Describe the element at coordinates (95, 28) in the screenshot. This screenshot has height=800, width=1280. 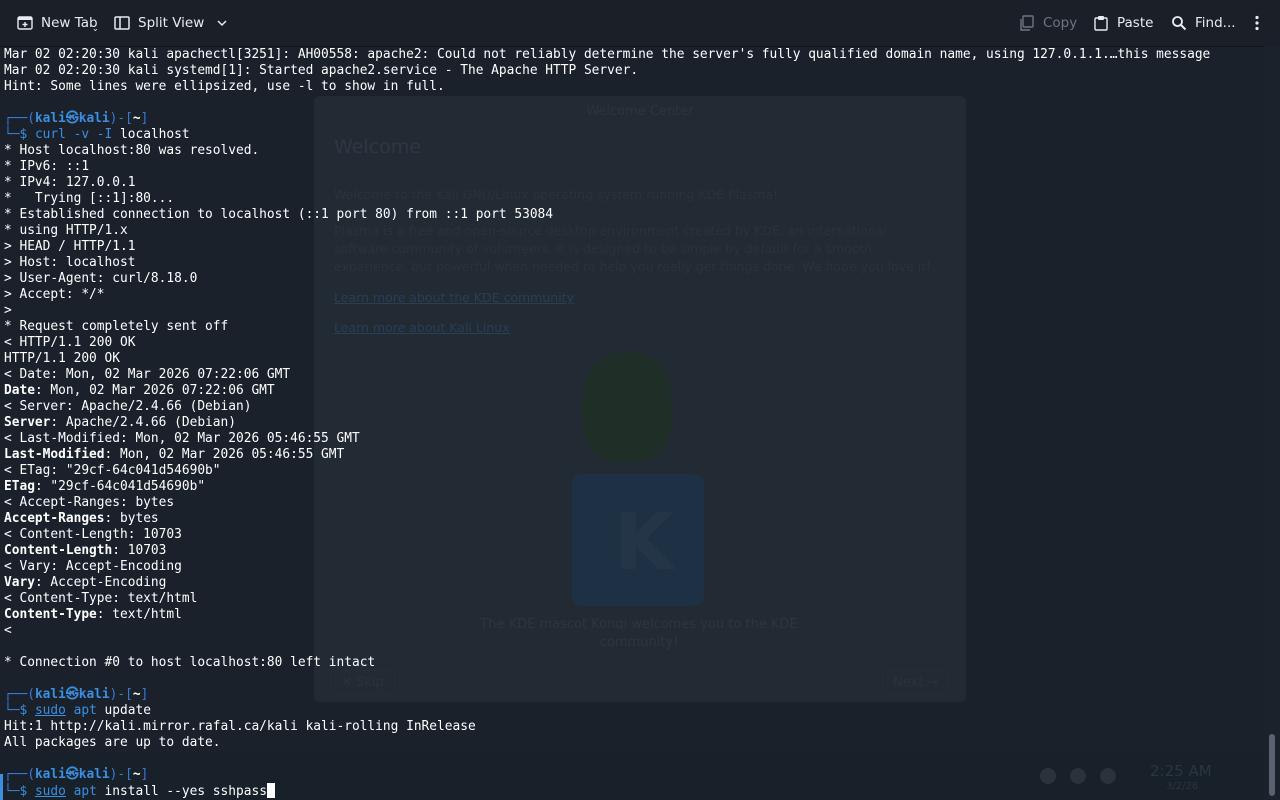
I see `new-tab-menu-arrow-icon: ⌄` at that location.